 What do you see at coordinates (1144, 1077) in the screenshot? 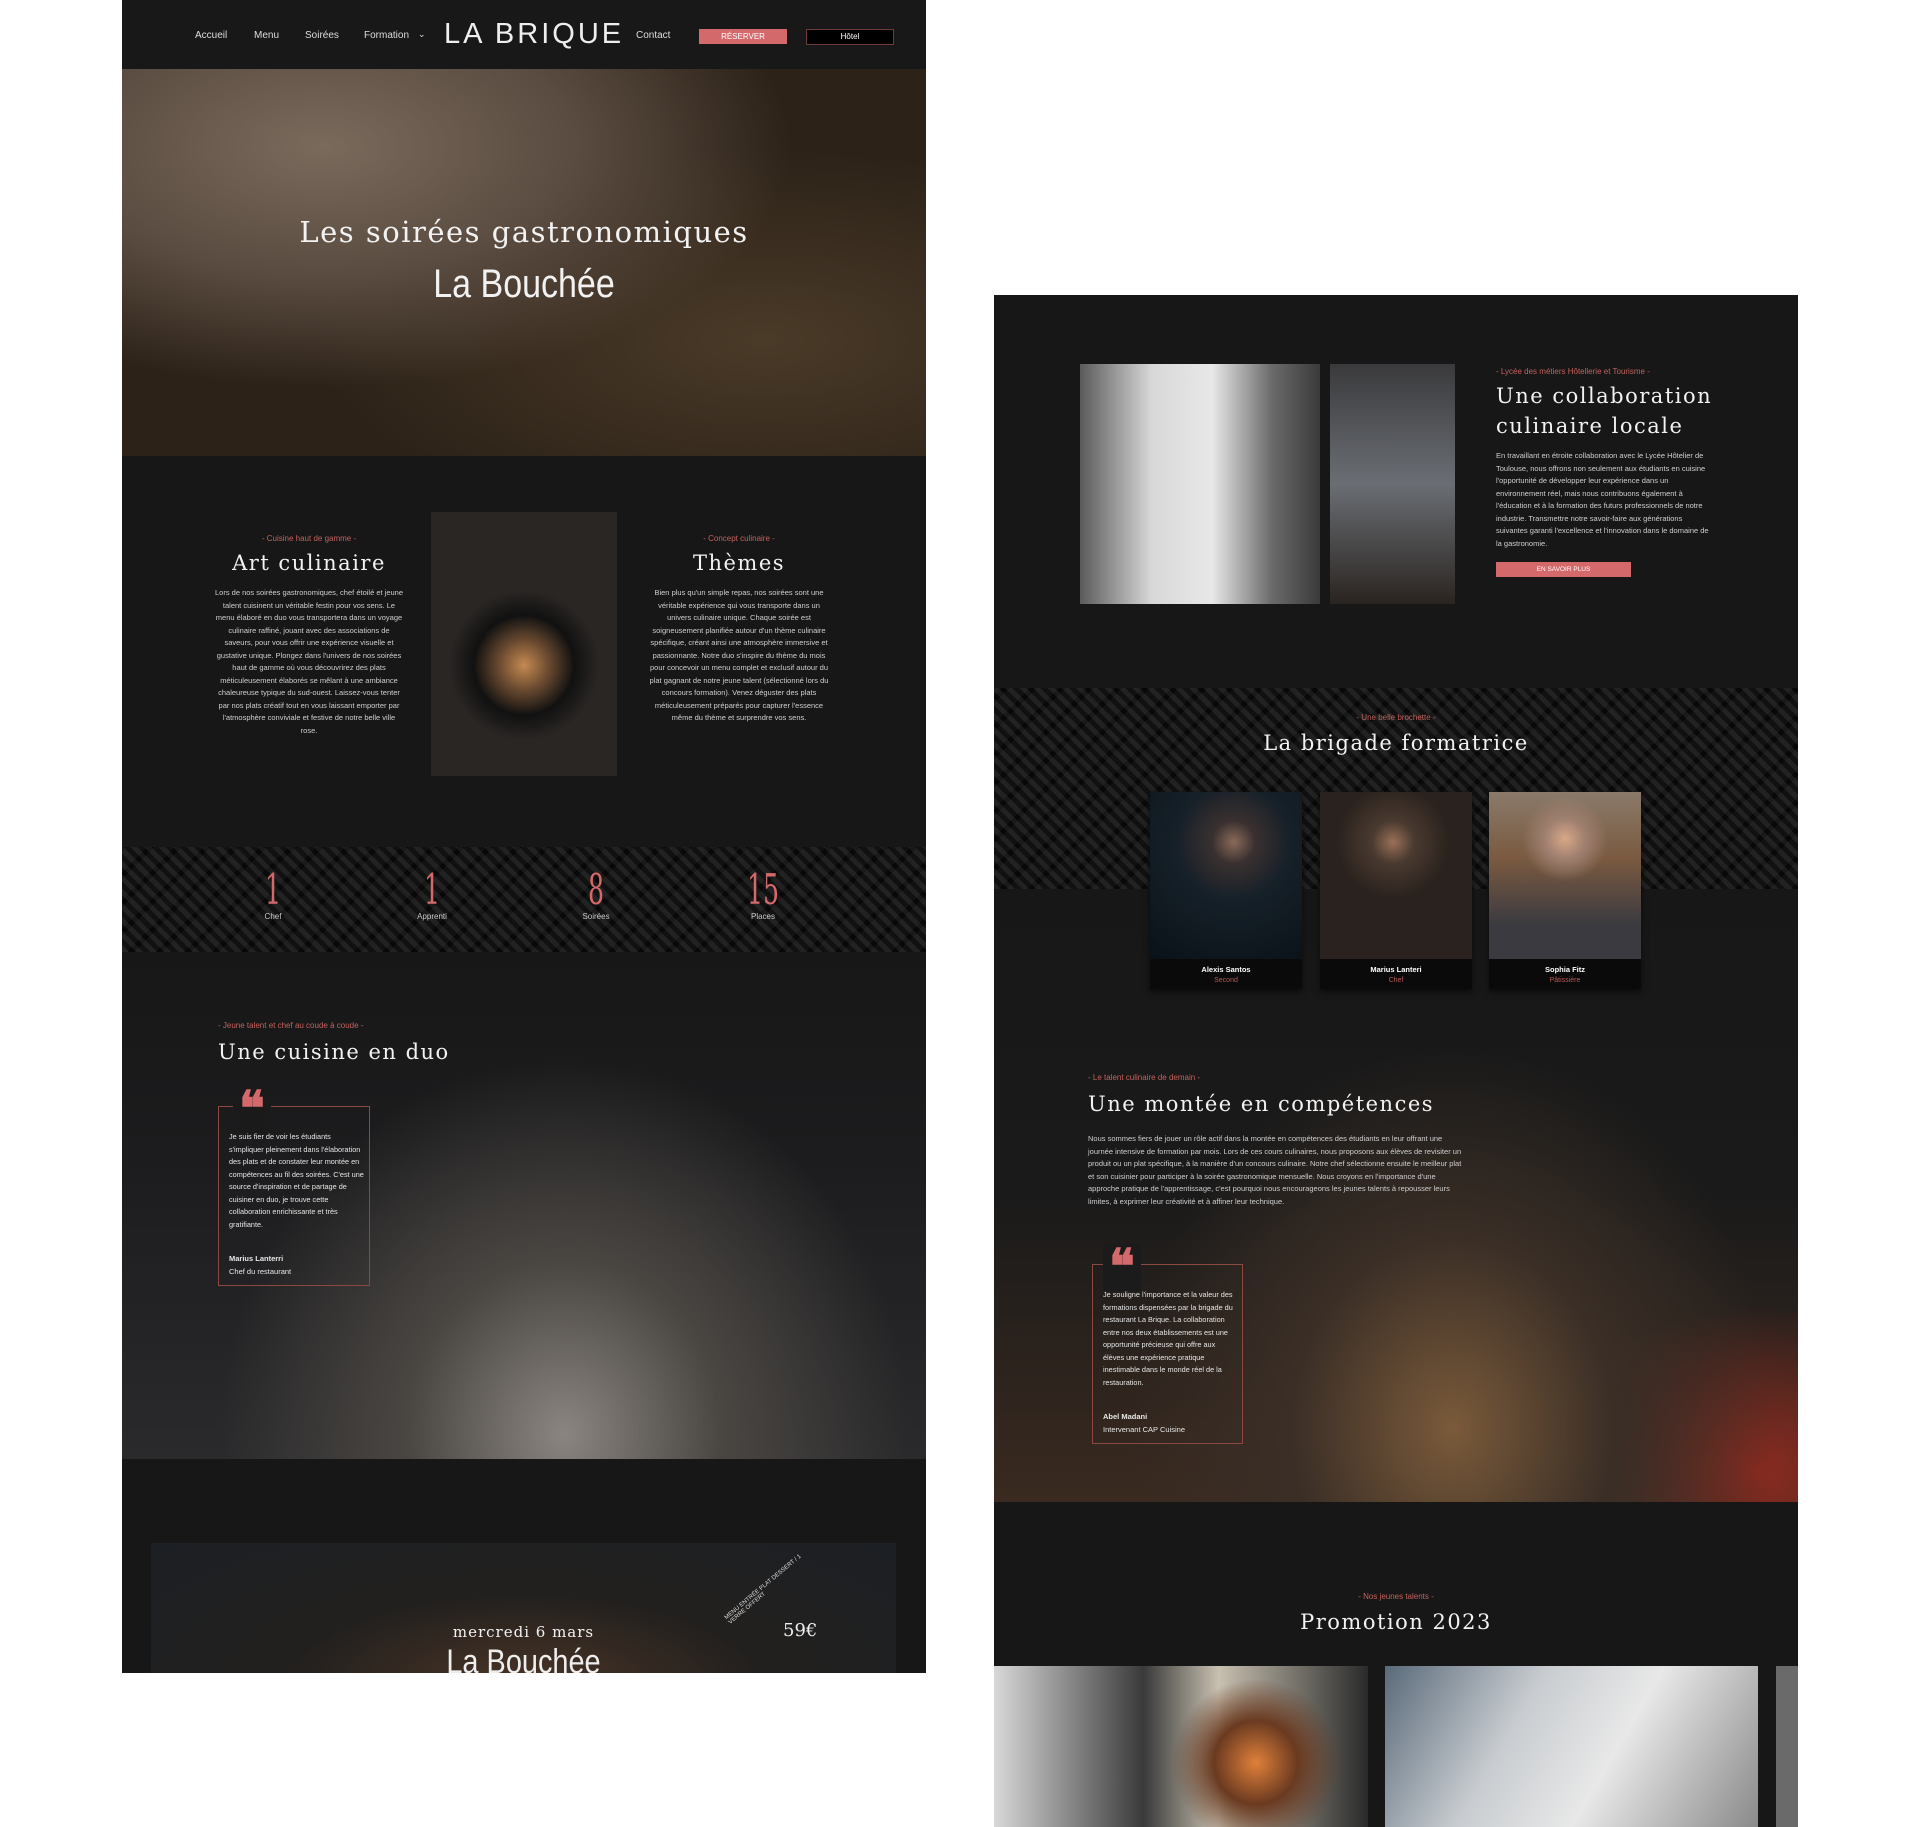
I see `montee-label: - Le talent culinaire de demain -` at bounding box center [1144, 1077].